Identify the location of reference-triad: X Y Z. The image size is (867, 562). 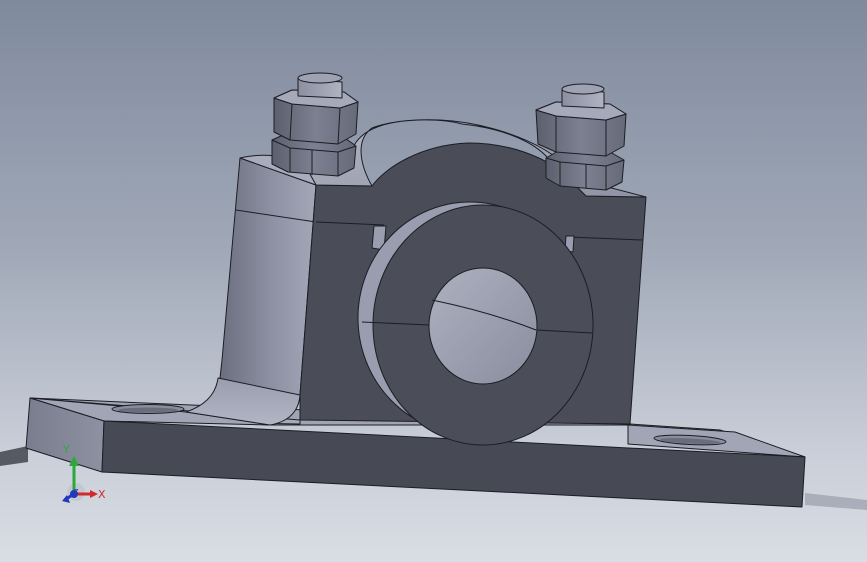
(87, 475).